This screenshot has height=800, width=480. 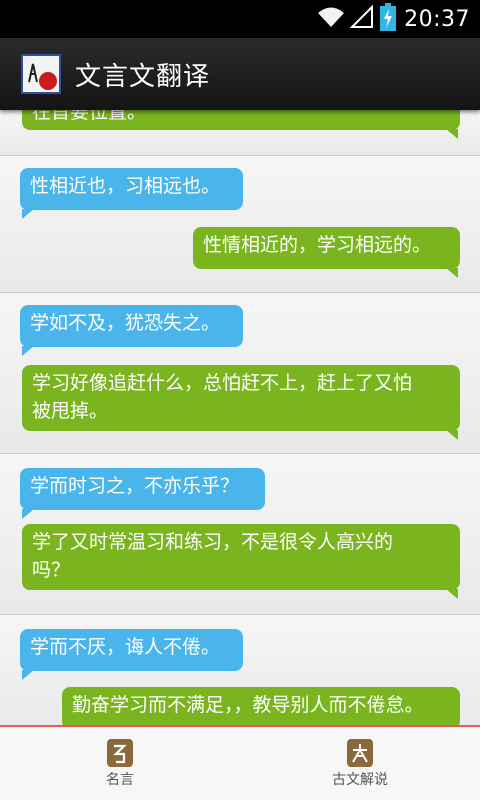 What do you see at coordinates (125, 186) in the screenshot?
I see `question-text: 性相近也，习相远也。` at bounding box center [125, 186].